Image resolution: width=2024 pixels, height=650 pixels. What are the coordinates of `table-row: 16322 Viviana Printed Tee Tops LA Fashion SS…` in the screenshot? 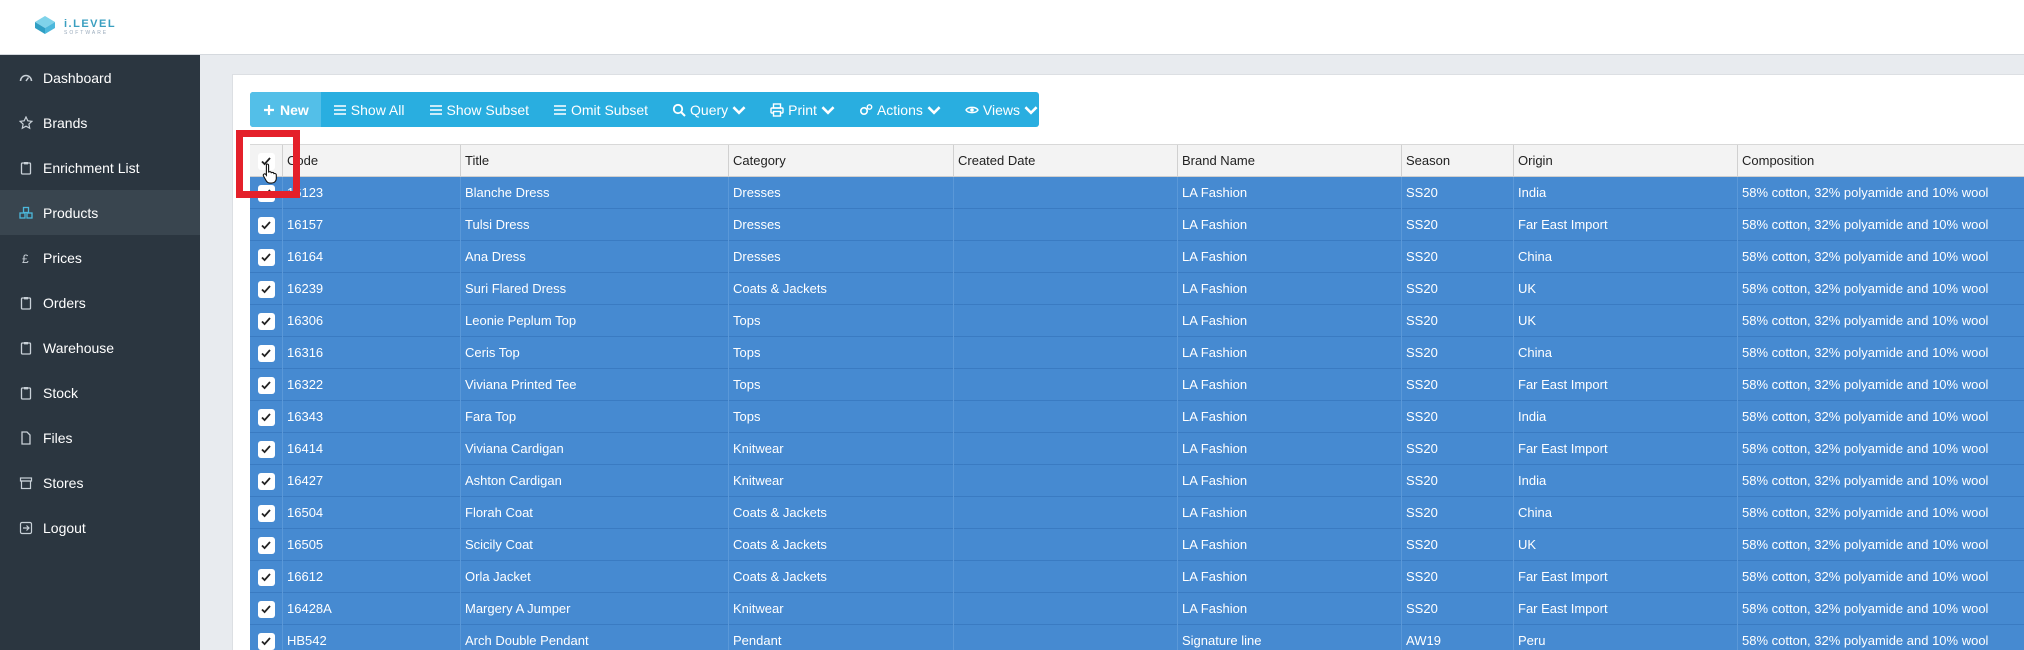 It's located at (1137, 385).